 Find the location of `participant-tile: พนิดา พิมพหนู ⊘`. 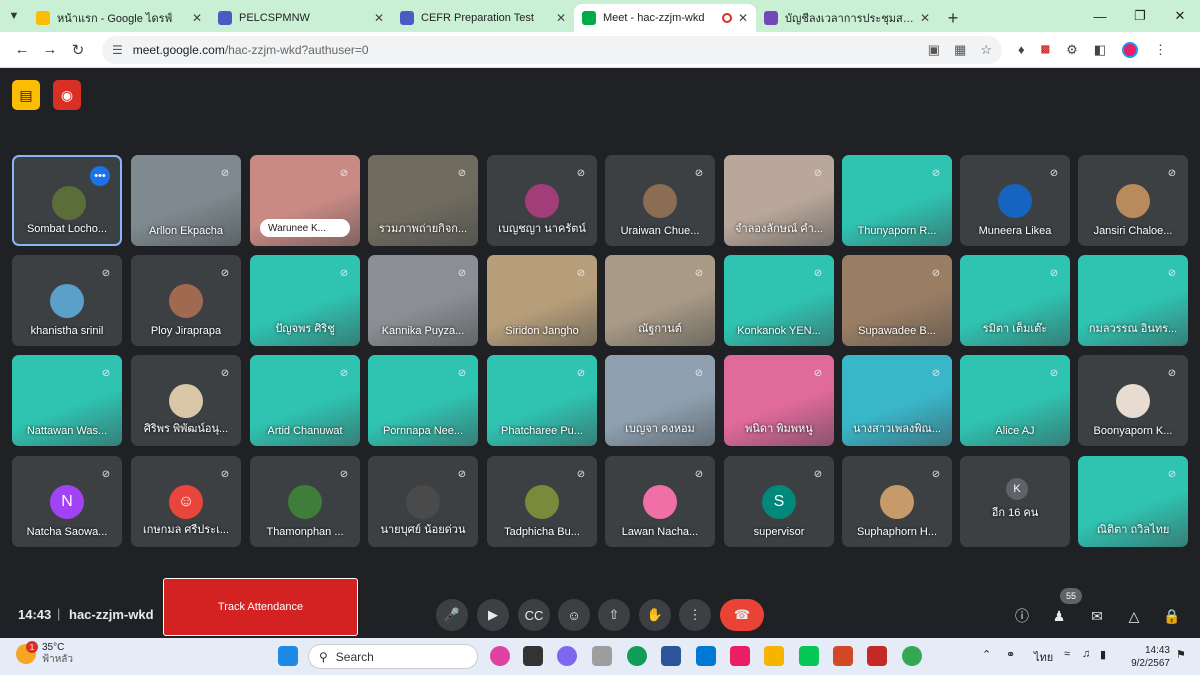

participant-tile: พนิดา พิมพหนู ⊘ is located at coordinates (779, 400).